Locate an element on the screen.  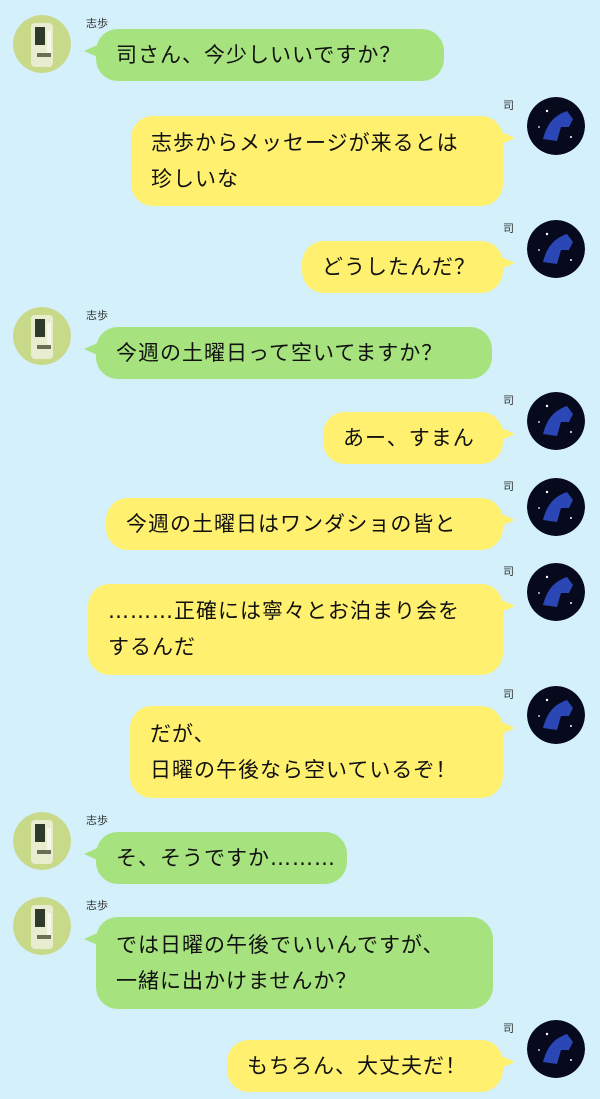
message-text: 珍しいな is located at coordinates (195, 179).